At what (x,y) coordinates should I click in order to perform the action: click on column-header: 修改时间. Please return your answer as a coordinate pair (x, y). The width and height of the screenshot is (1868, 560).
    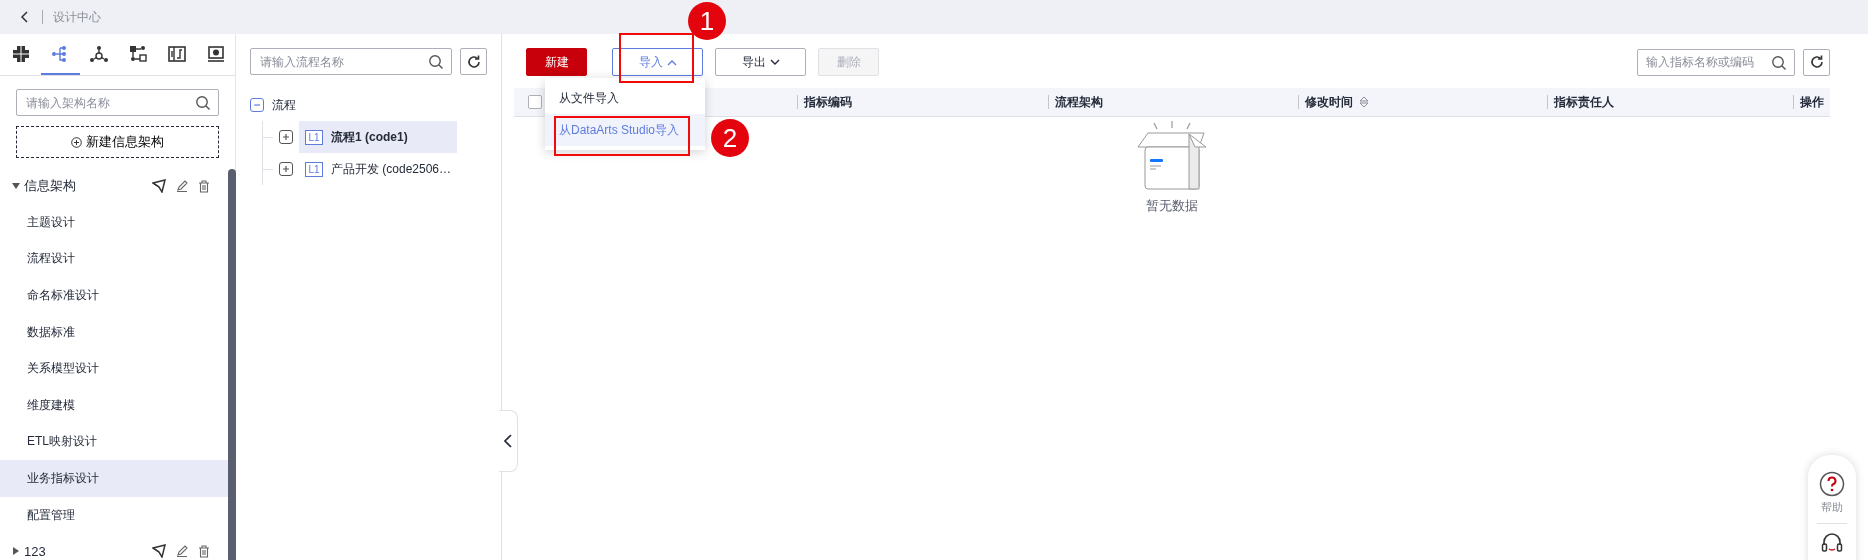
    Looking at the image, I should click on (1329, 102).